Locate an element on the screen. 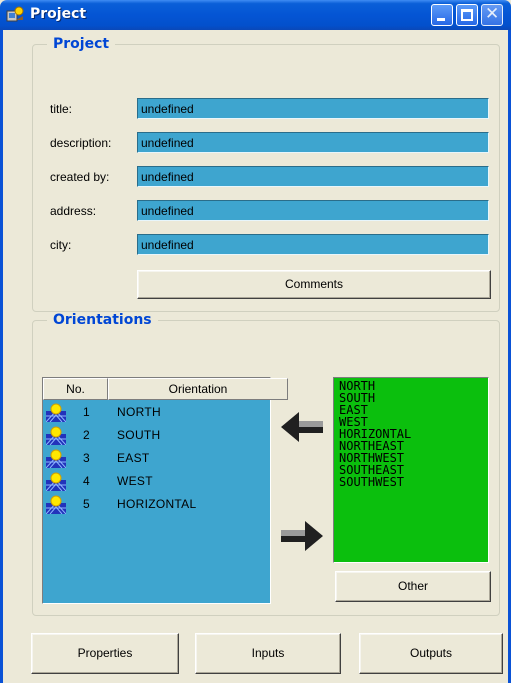 The width and height of the screenshot is (511, 683). arrow-left-icon is located at coordinates (302, 427).